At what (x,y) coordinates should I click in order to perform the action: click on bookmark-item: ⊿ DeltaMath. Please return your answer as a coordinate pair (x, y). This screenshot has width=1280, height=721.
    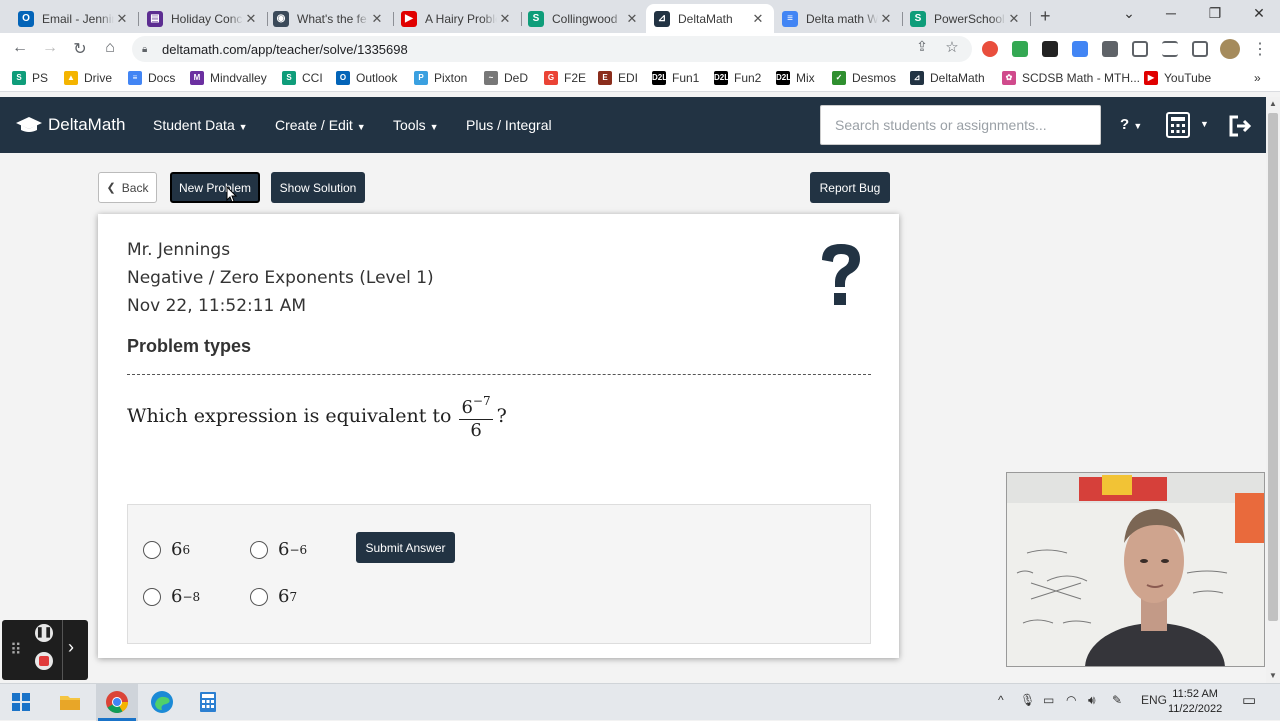
    Looking at the image, I should click on (947, 78).